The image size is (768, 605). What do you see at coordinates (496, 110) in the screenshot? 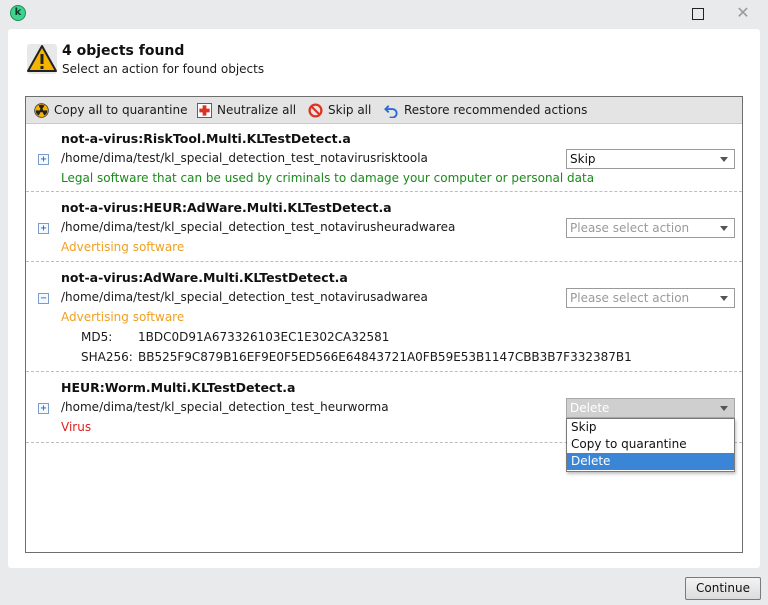
I see `restore-label: Restore recommended actions` at bounding box center [496, 110].